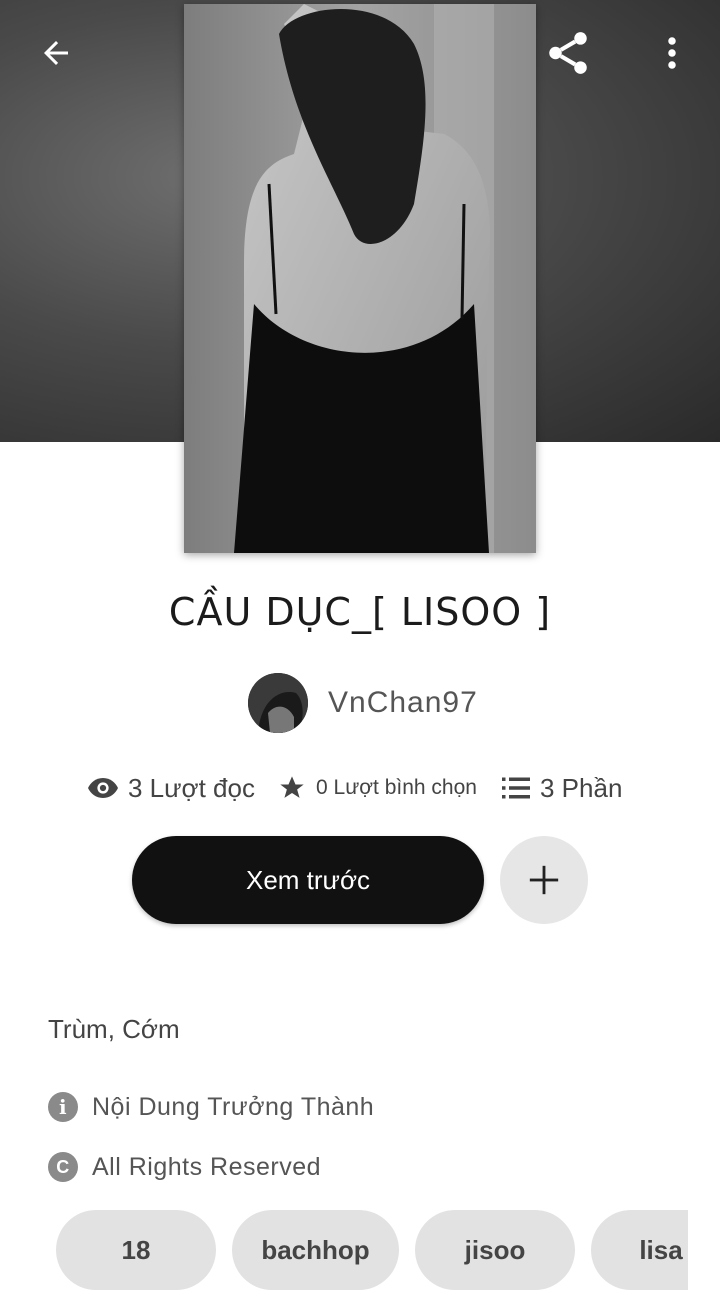 The width and height of the screenshot is (720, 1308). Describe the element at coordinates (516, 788) in the screenshot. I see `list-icon` at that location.